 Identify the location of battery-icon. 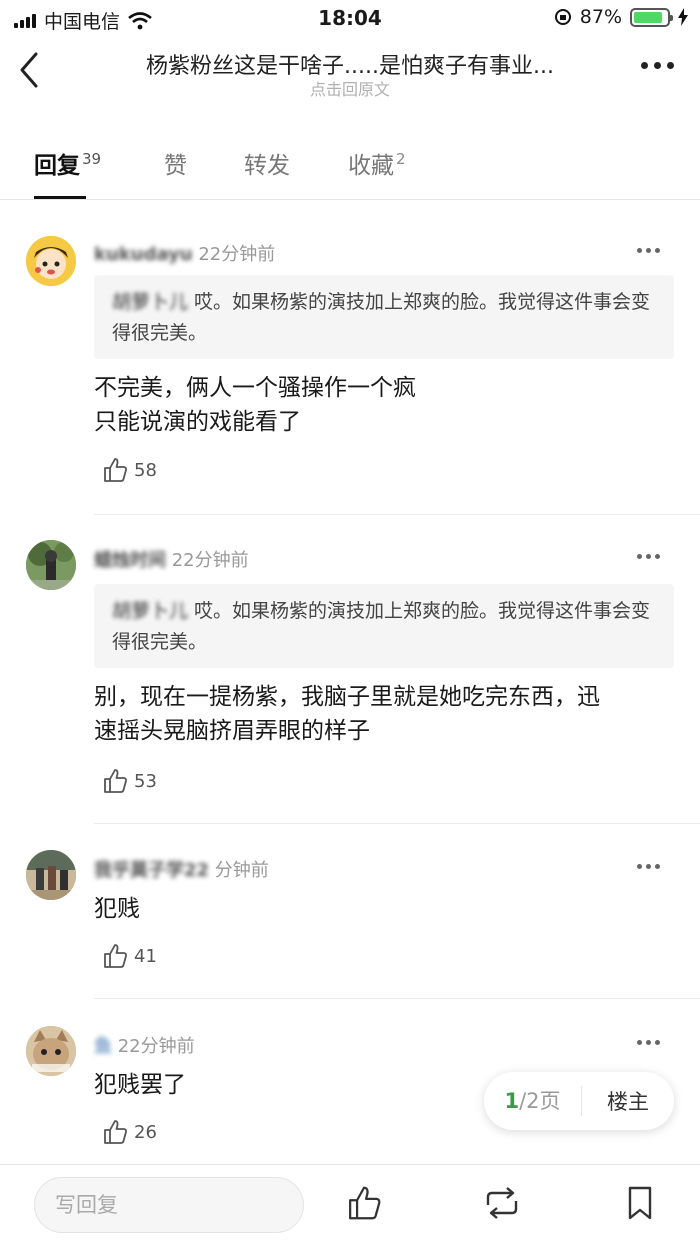
(651, 17).